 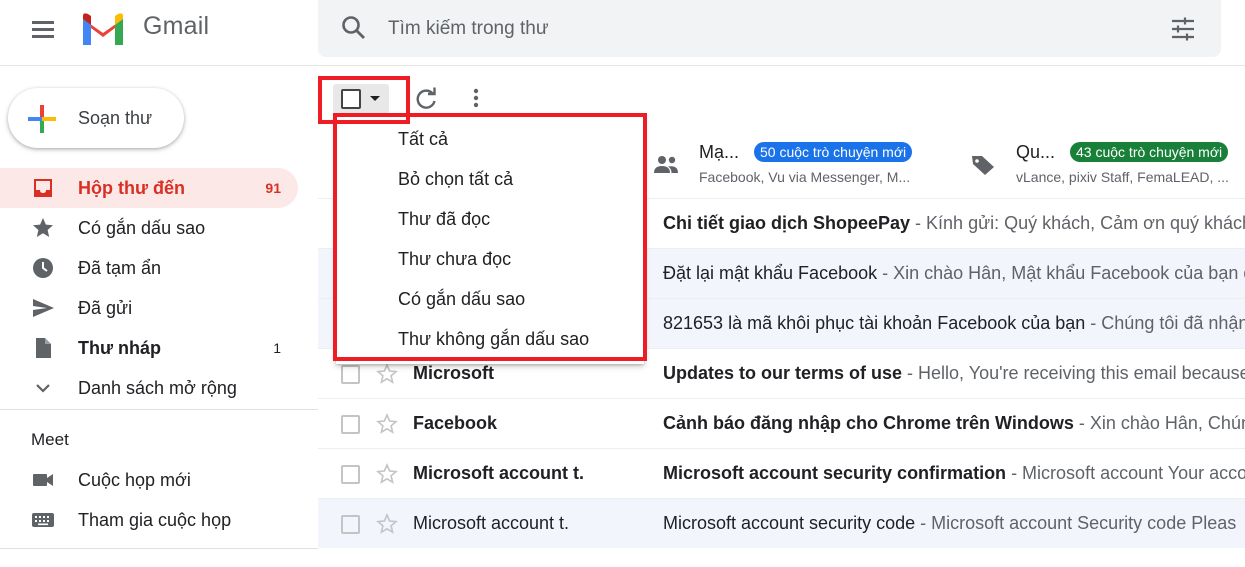 What do you see at coordinates (1125, 473) in the screenshot?
I see `email-snippet: - Microsoft account Your accou` at bounding box center [1125, 473].